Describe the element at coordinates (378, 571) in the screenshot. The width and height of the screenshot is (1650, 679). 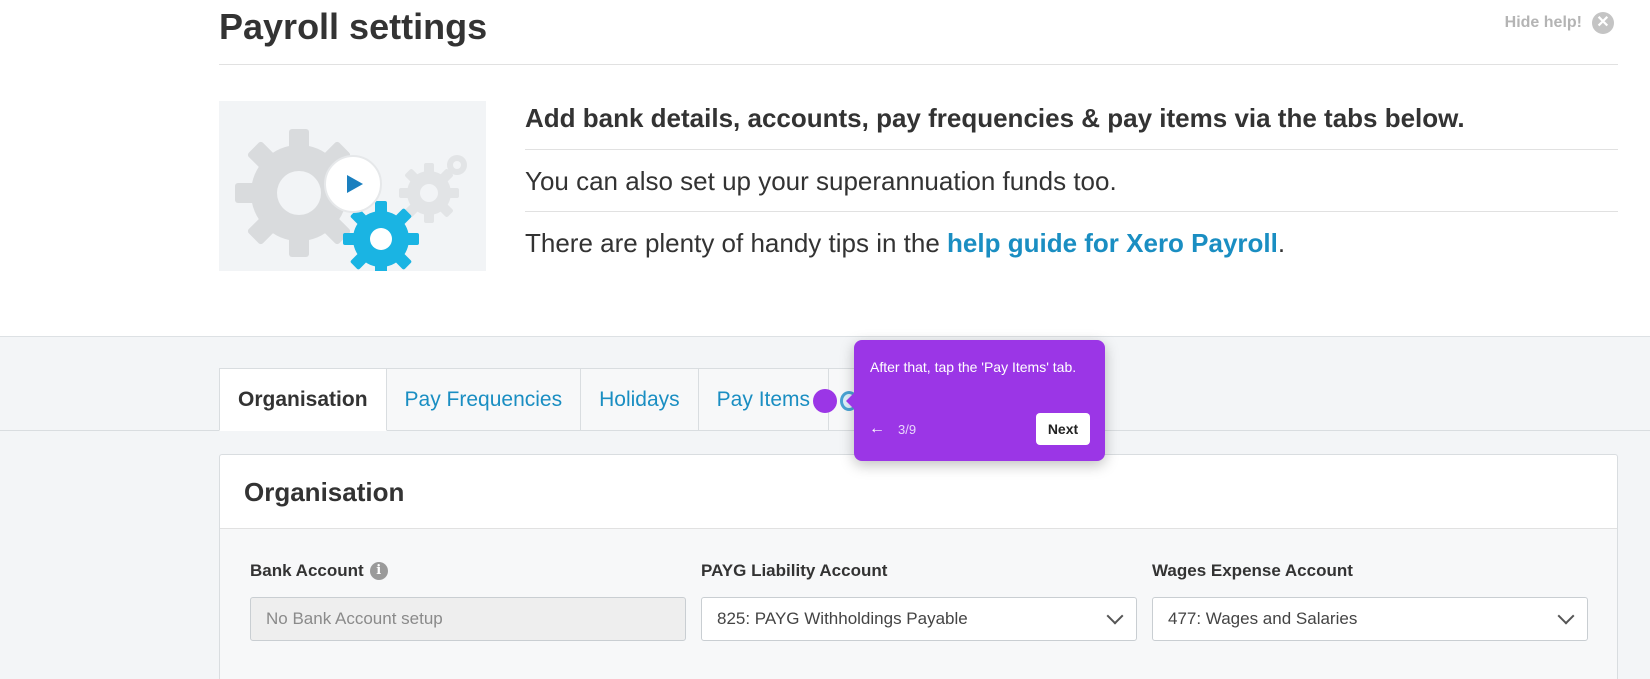
I see `info-icon: i` at that location.